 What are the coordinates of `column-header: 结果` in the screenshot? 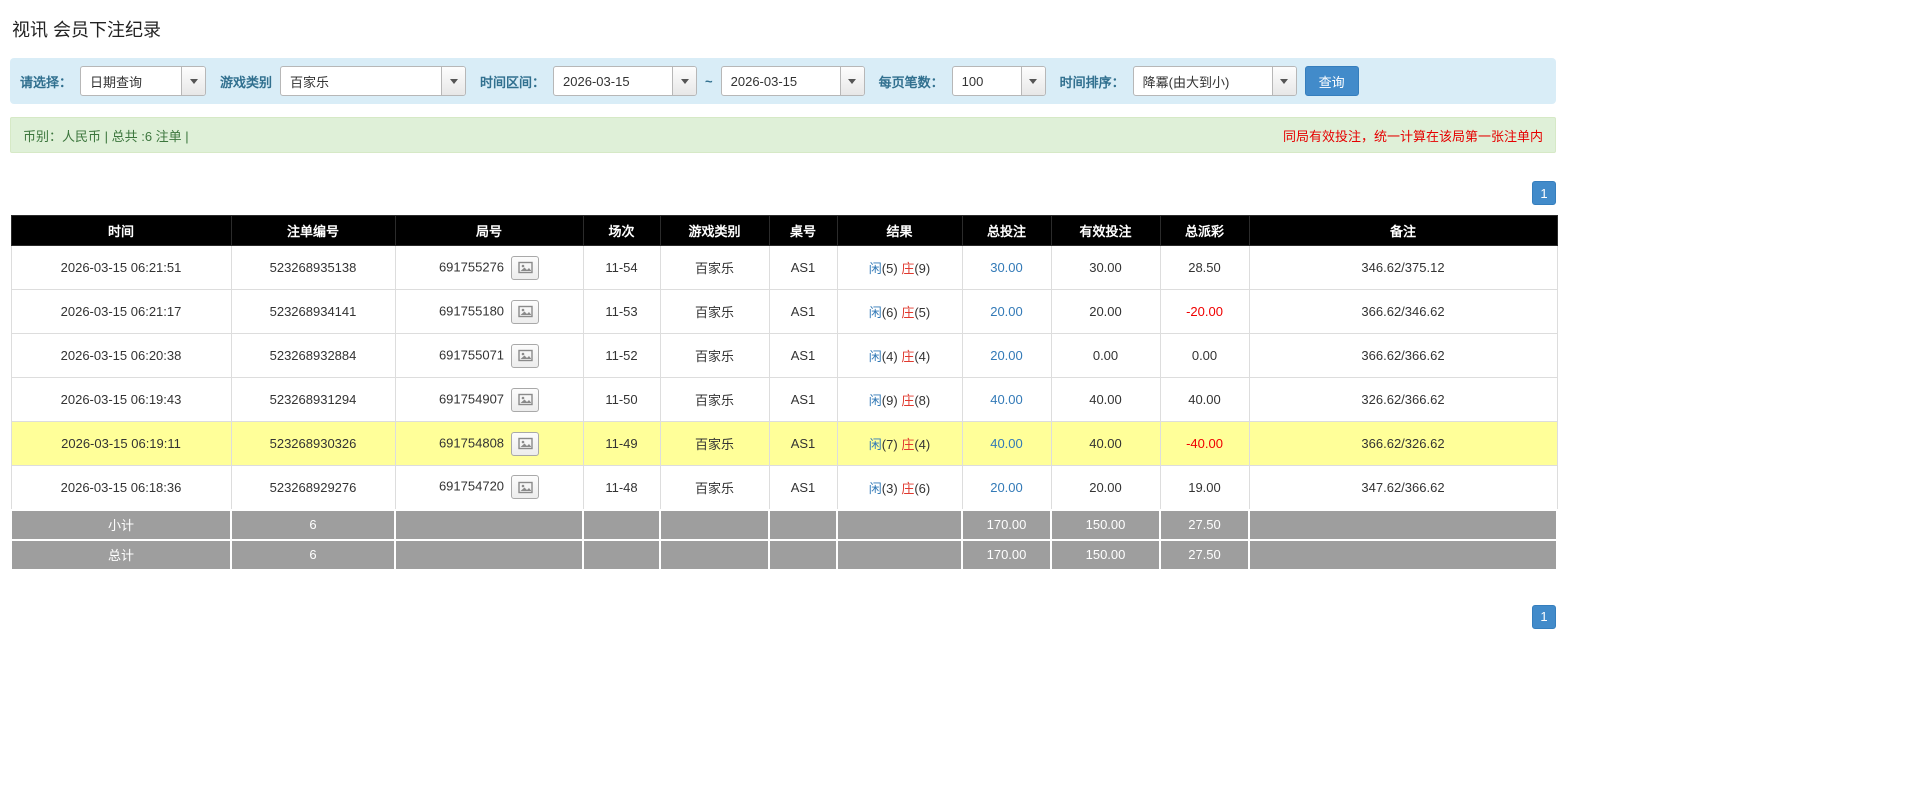 It's located at (899, 230).